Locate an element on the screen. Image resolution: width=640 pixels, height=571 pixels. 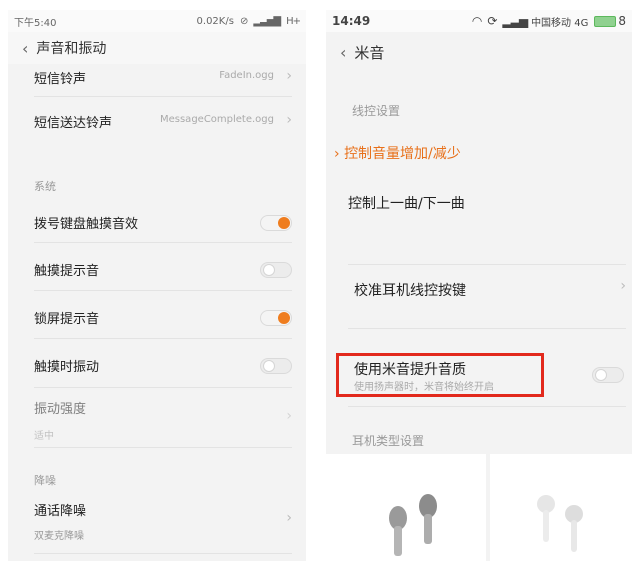
vibrate-strength-row: 振动强度 适中 › is located at coordinates (163, 420).